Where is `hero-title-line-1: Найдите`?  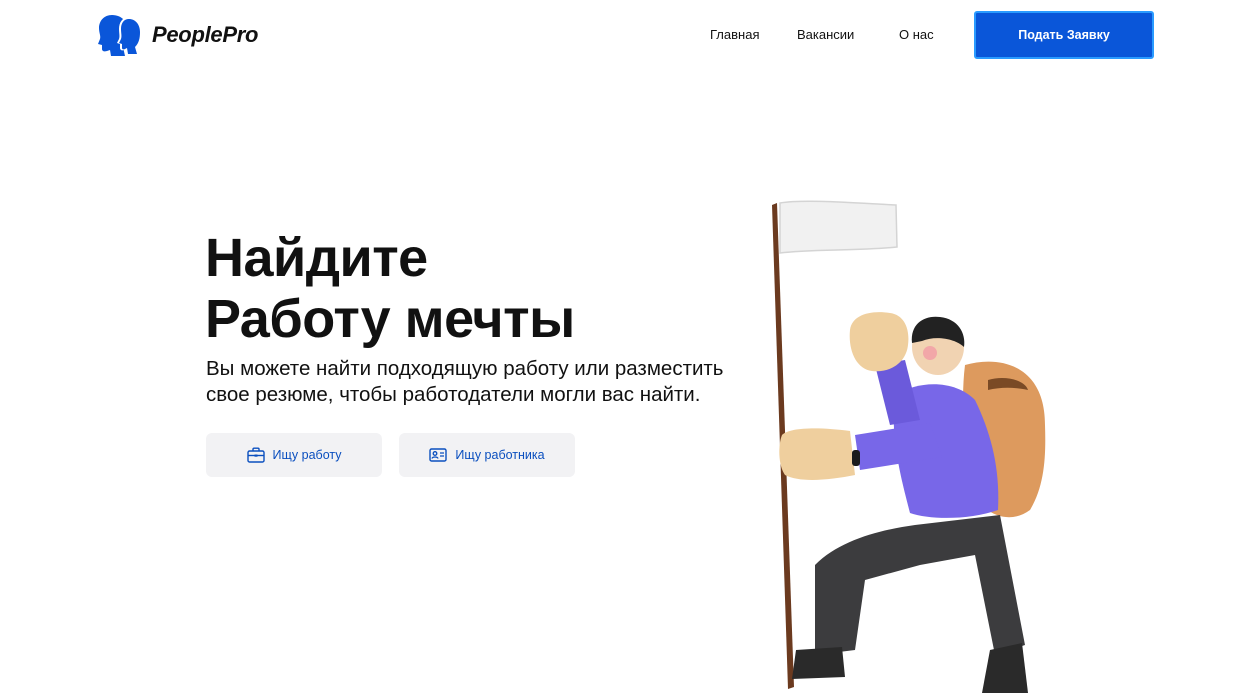
hero-title-line-1: Найдите is located at coordinates (316, 258).